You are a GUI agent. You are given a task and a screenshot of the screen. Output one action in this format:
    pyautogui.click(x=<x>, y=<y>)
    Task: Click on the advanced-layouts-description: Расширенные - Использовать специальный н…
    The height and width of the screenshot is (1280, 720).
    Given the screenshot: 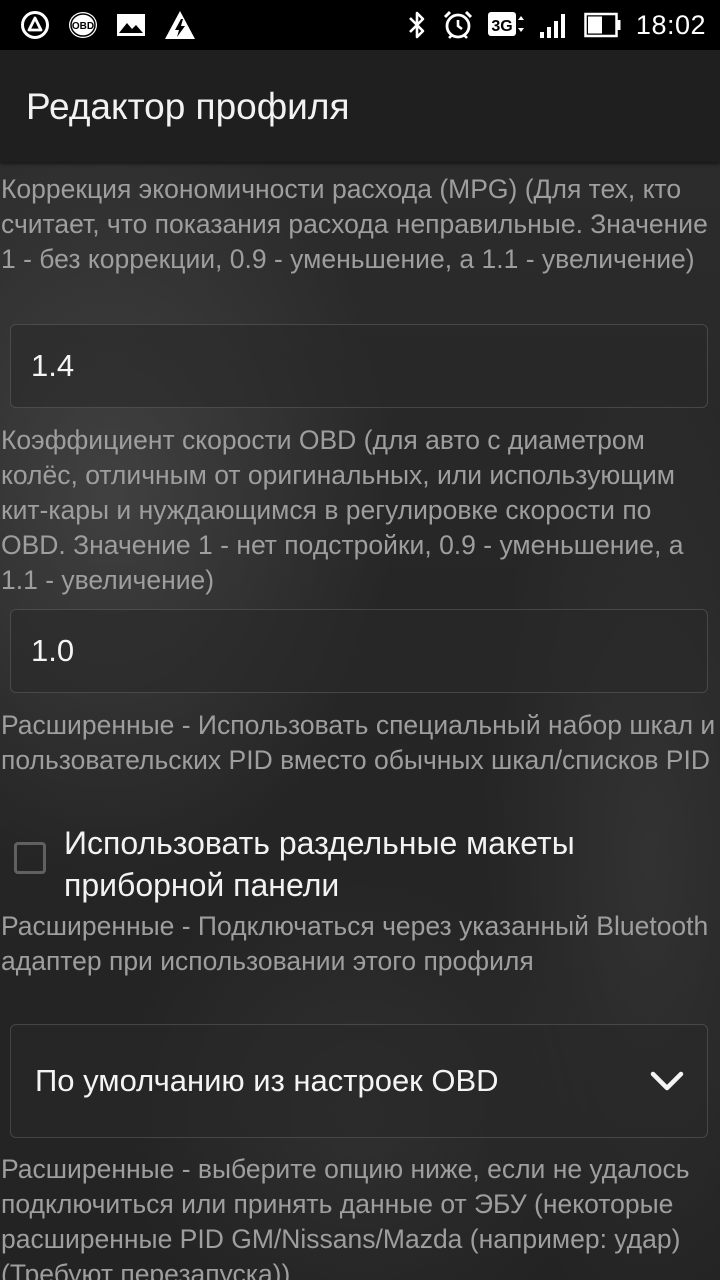 What is the action you would take?
    pyautogui.click(x=358, y=742)
    